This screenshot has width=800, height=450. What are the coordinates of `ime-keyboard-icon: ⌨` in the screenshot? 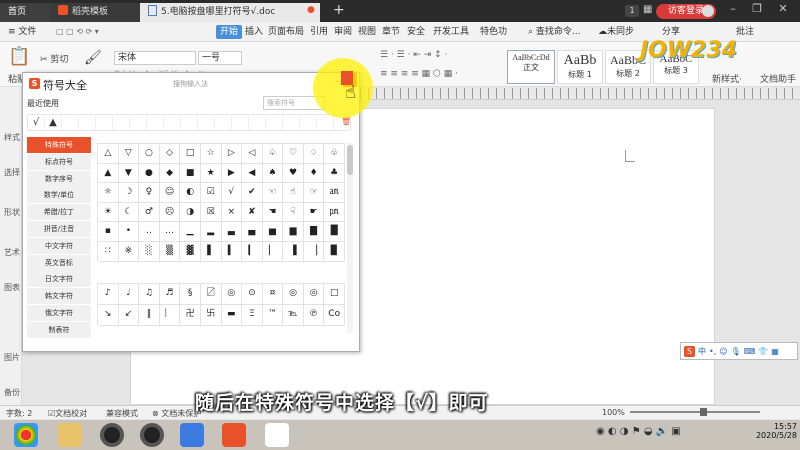 It's located at (750, 351).